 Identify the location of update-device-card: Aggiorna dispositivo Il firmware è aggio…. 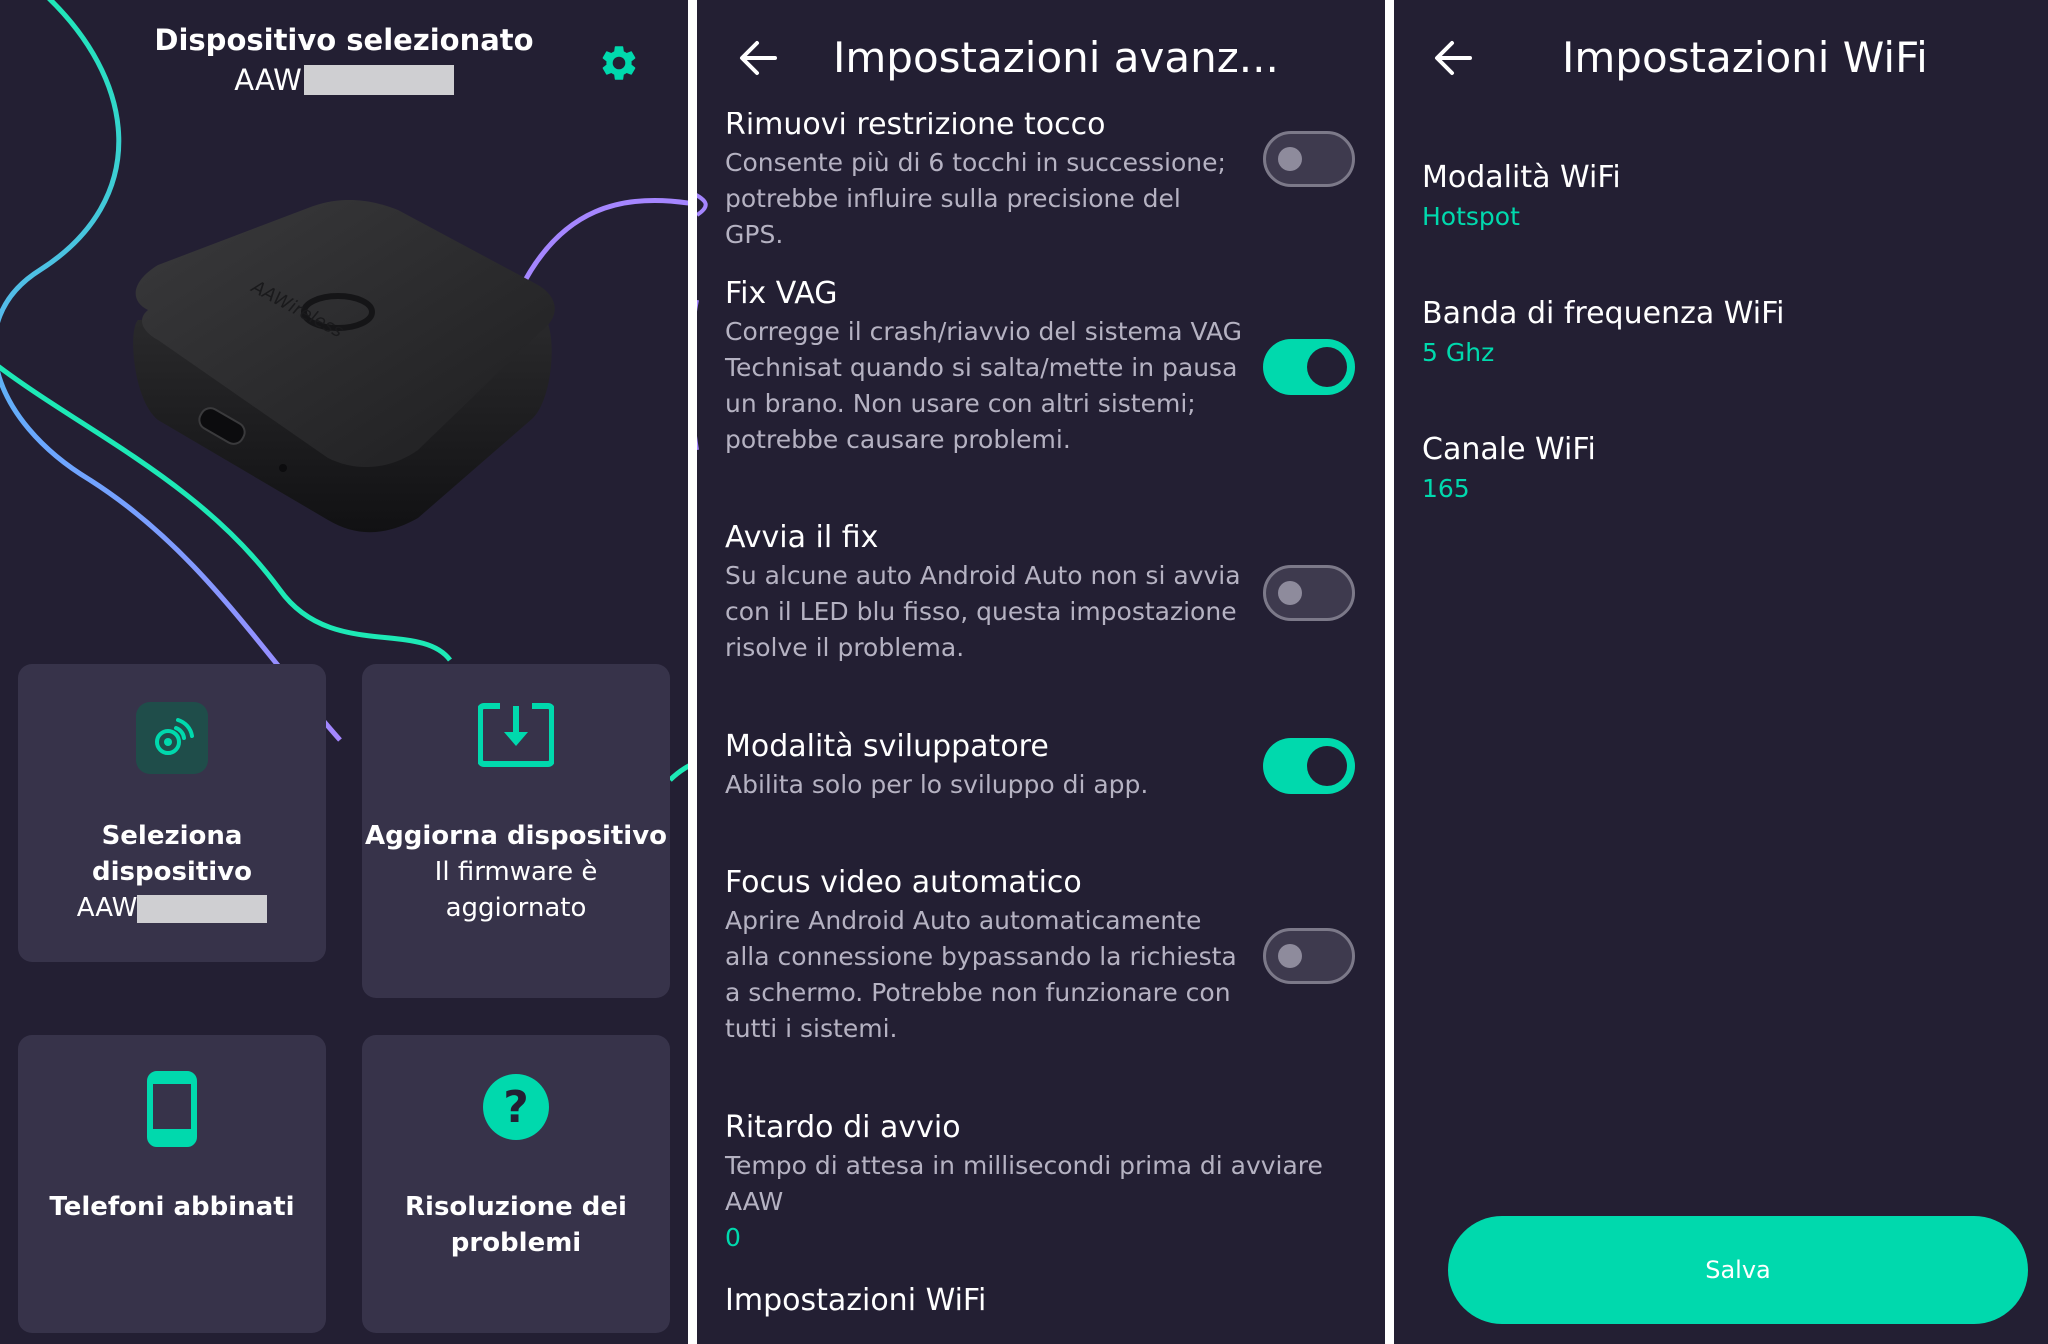
(516, 831).